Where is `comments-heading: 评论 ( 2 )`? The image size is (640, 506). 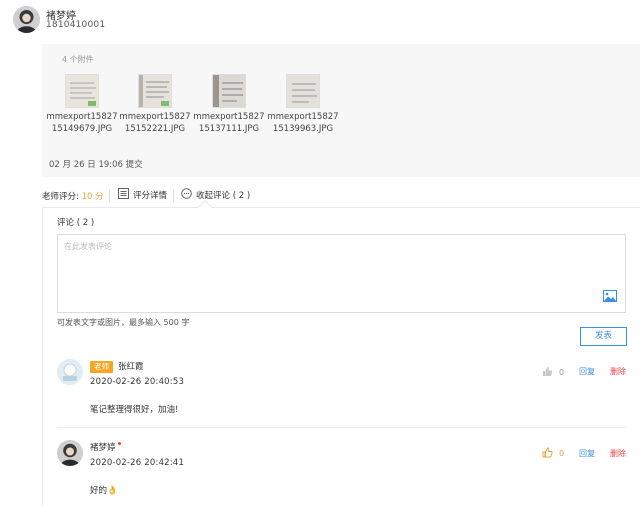
comments-heading: 评论 ( 2 ) is located at coordinates (76, 223).